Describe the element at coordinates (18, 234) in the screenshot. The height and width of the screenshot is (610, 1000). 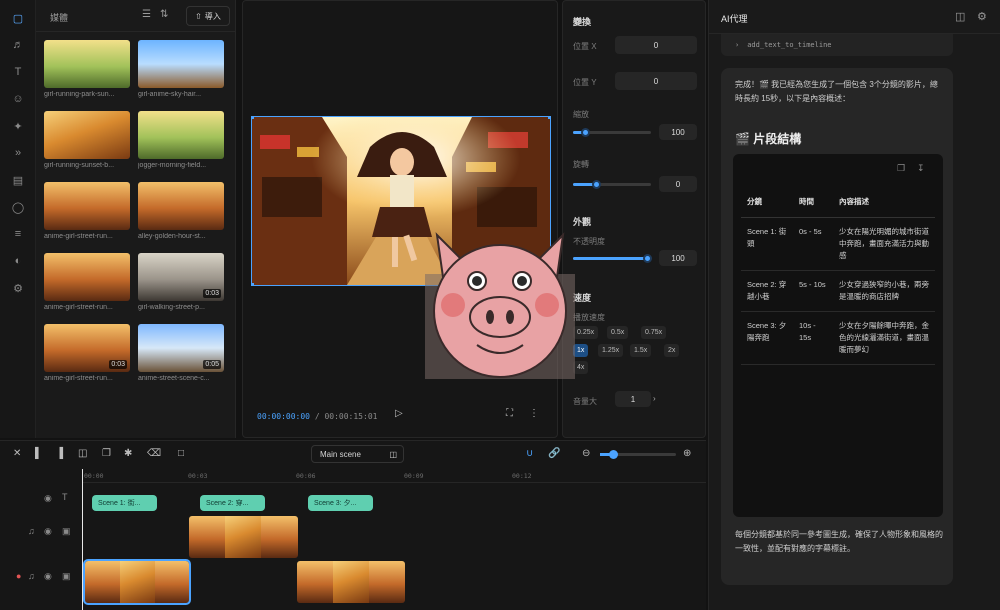
I see `adjust-icon: ≡` at that location.